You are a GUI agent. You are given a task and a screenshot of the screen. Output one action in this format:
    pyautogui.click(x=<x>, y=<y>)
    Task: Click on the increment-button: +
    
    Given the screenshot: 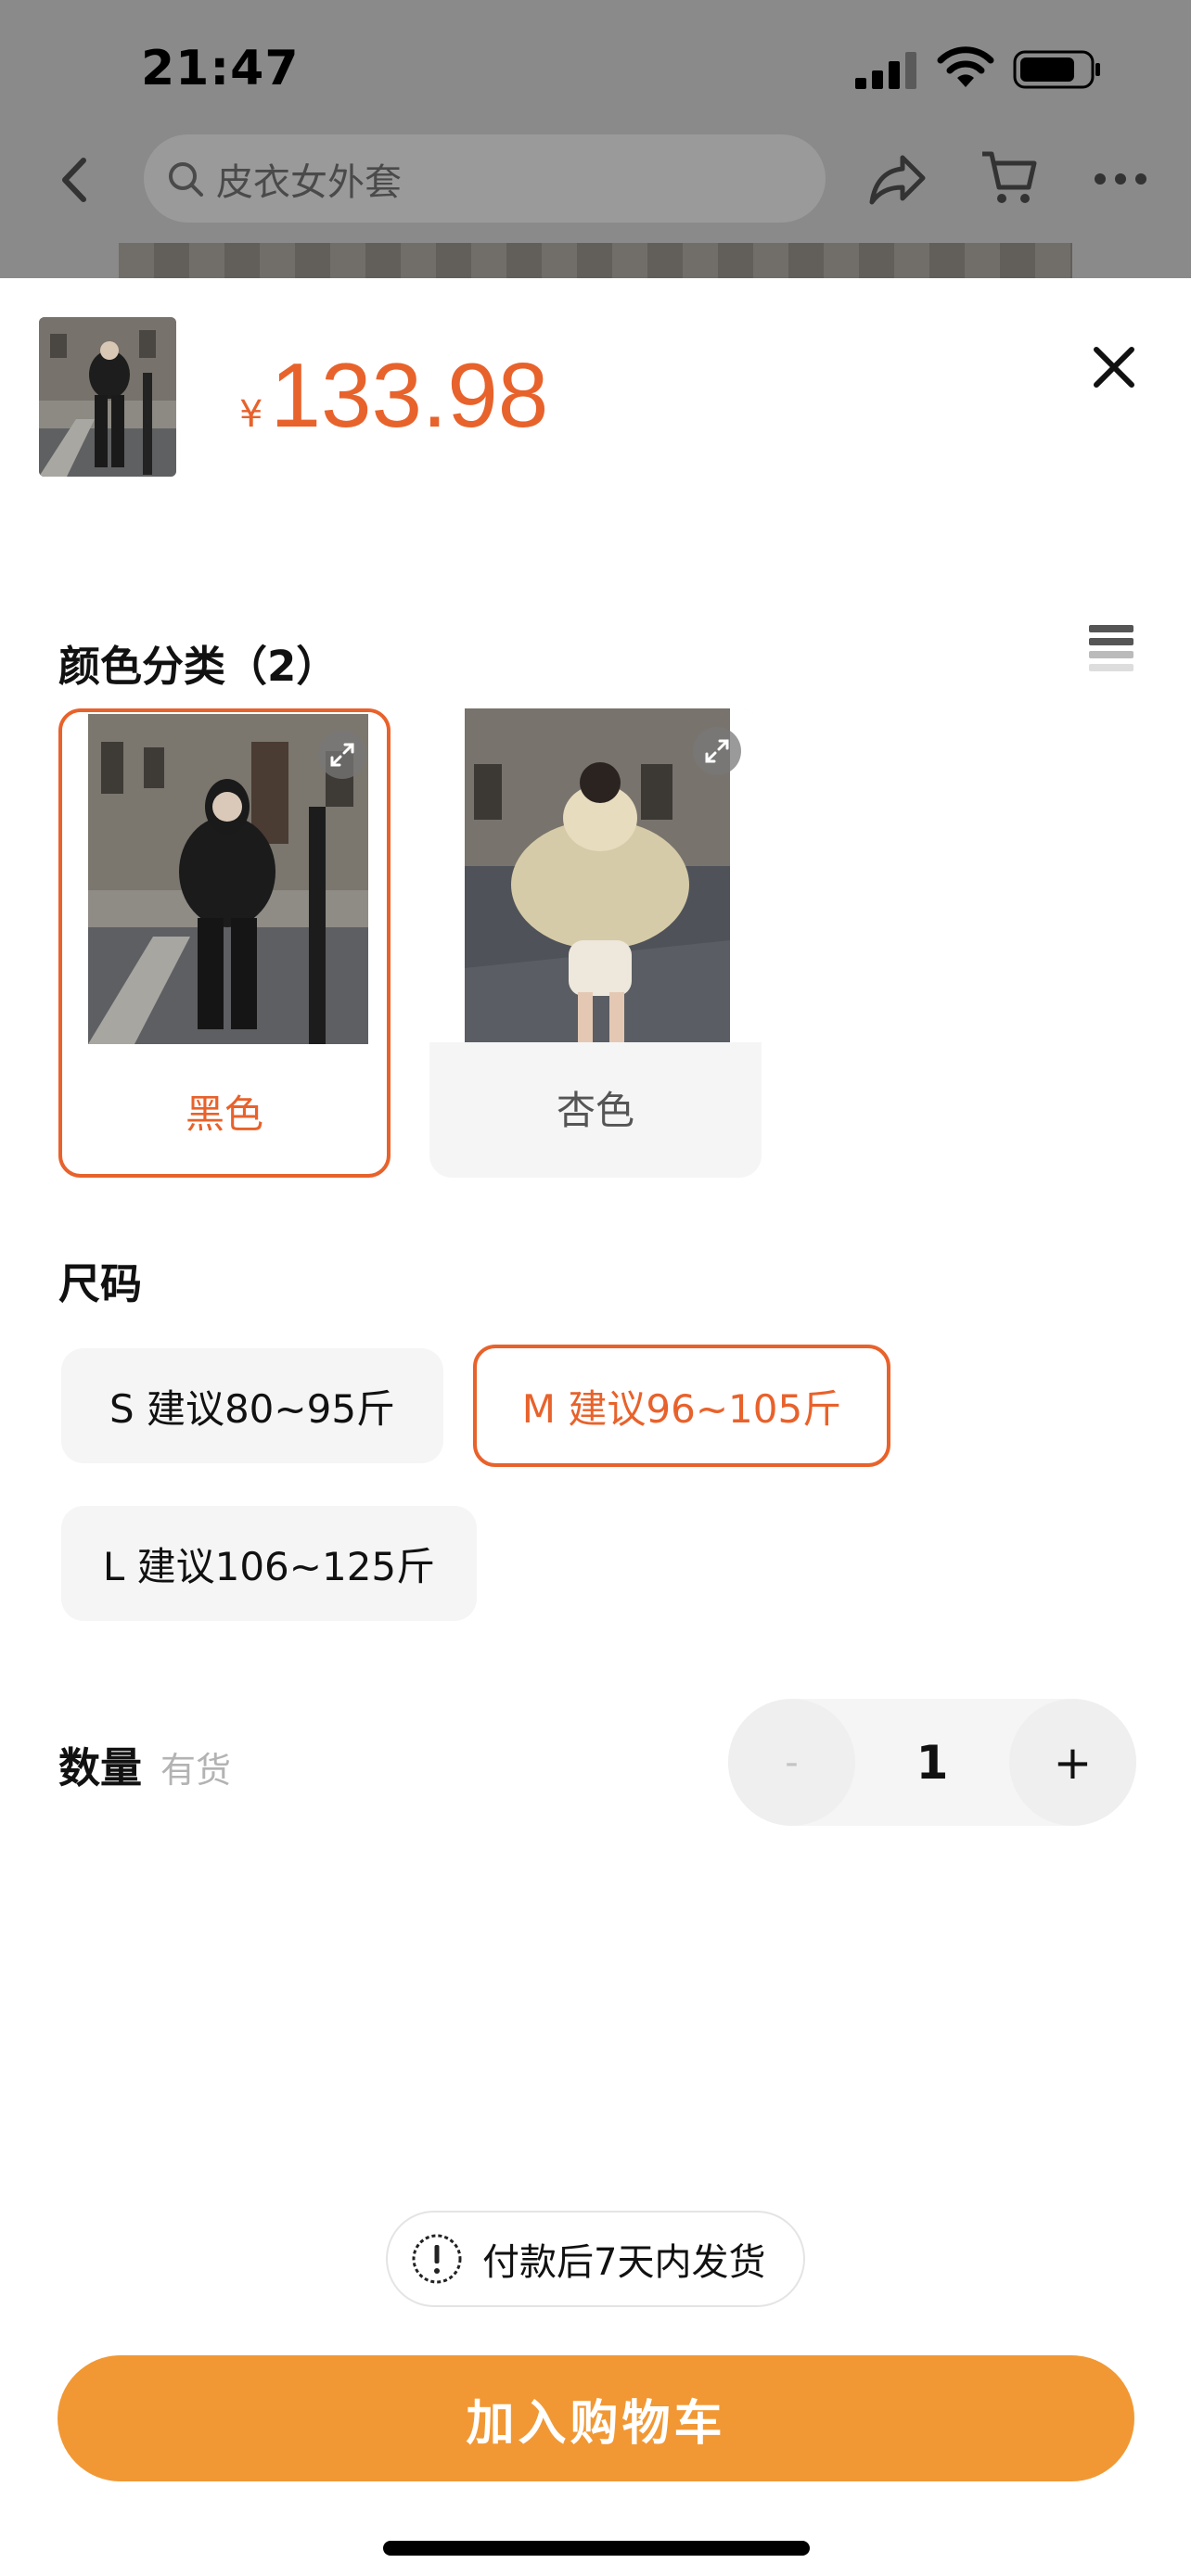 What is the action you would take?
    pyautogui.click(x=1073, y=1762)
    